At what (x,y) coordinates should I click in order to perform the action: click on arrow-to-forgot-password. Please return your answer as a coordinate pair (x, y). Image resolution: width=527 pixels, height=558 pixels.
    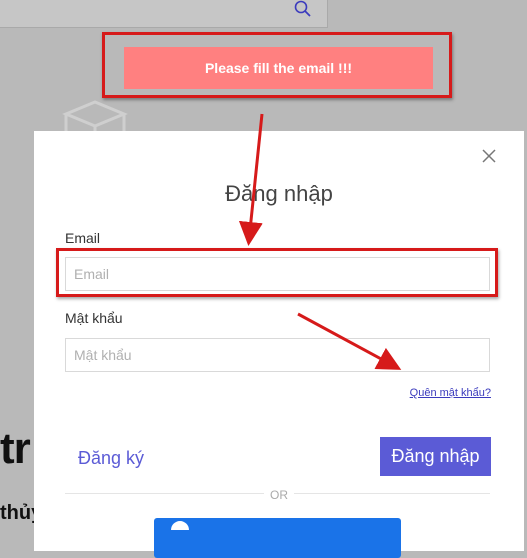
    Looking at the image, I should click on (349, 341).